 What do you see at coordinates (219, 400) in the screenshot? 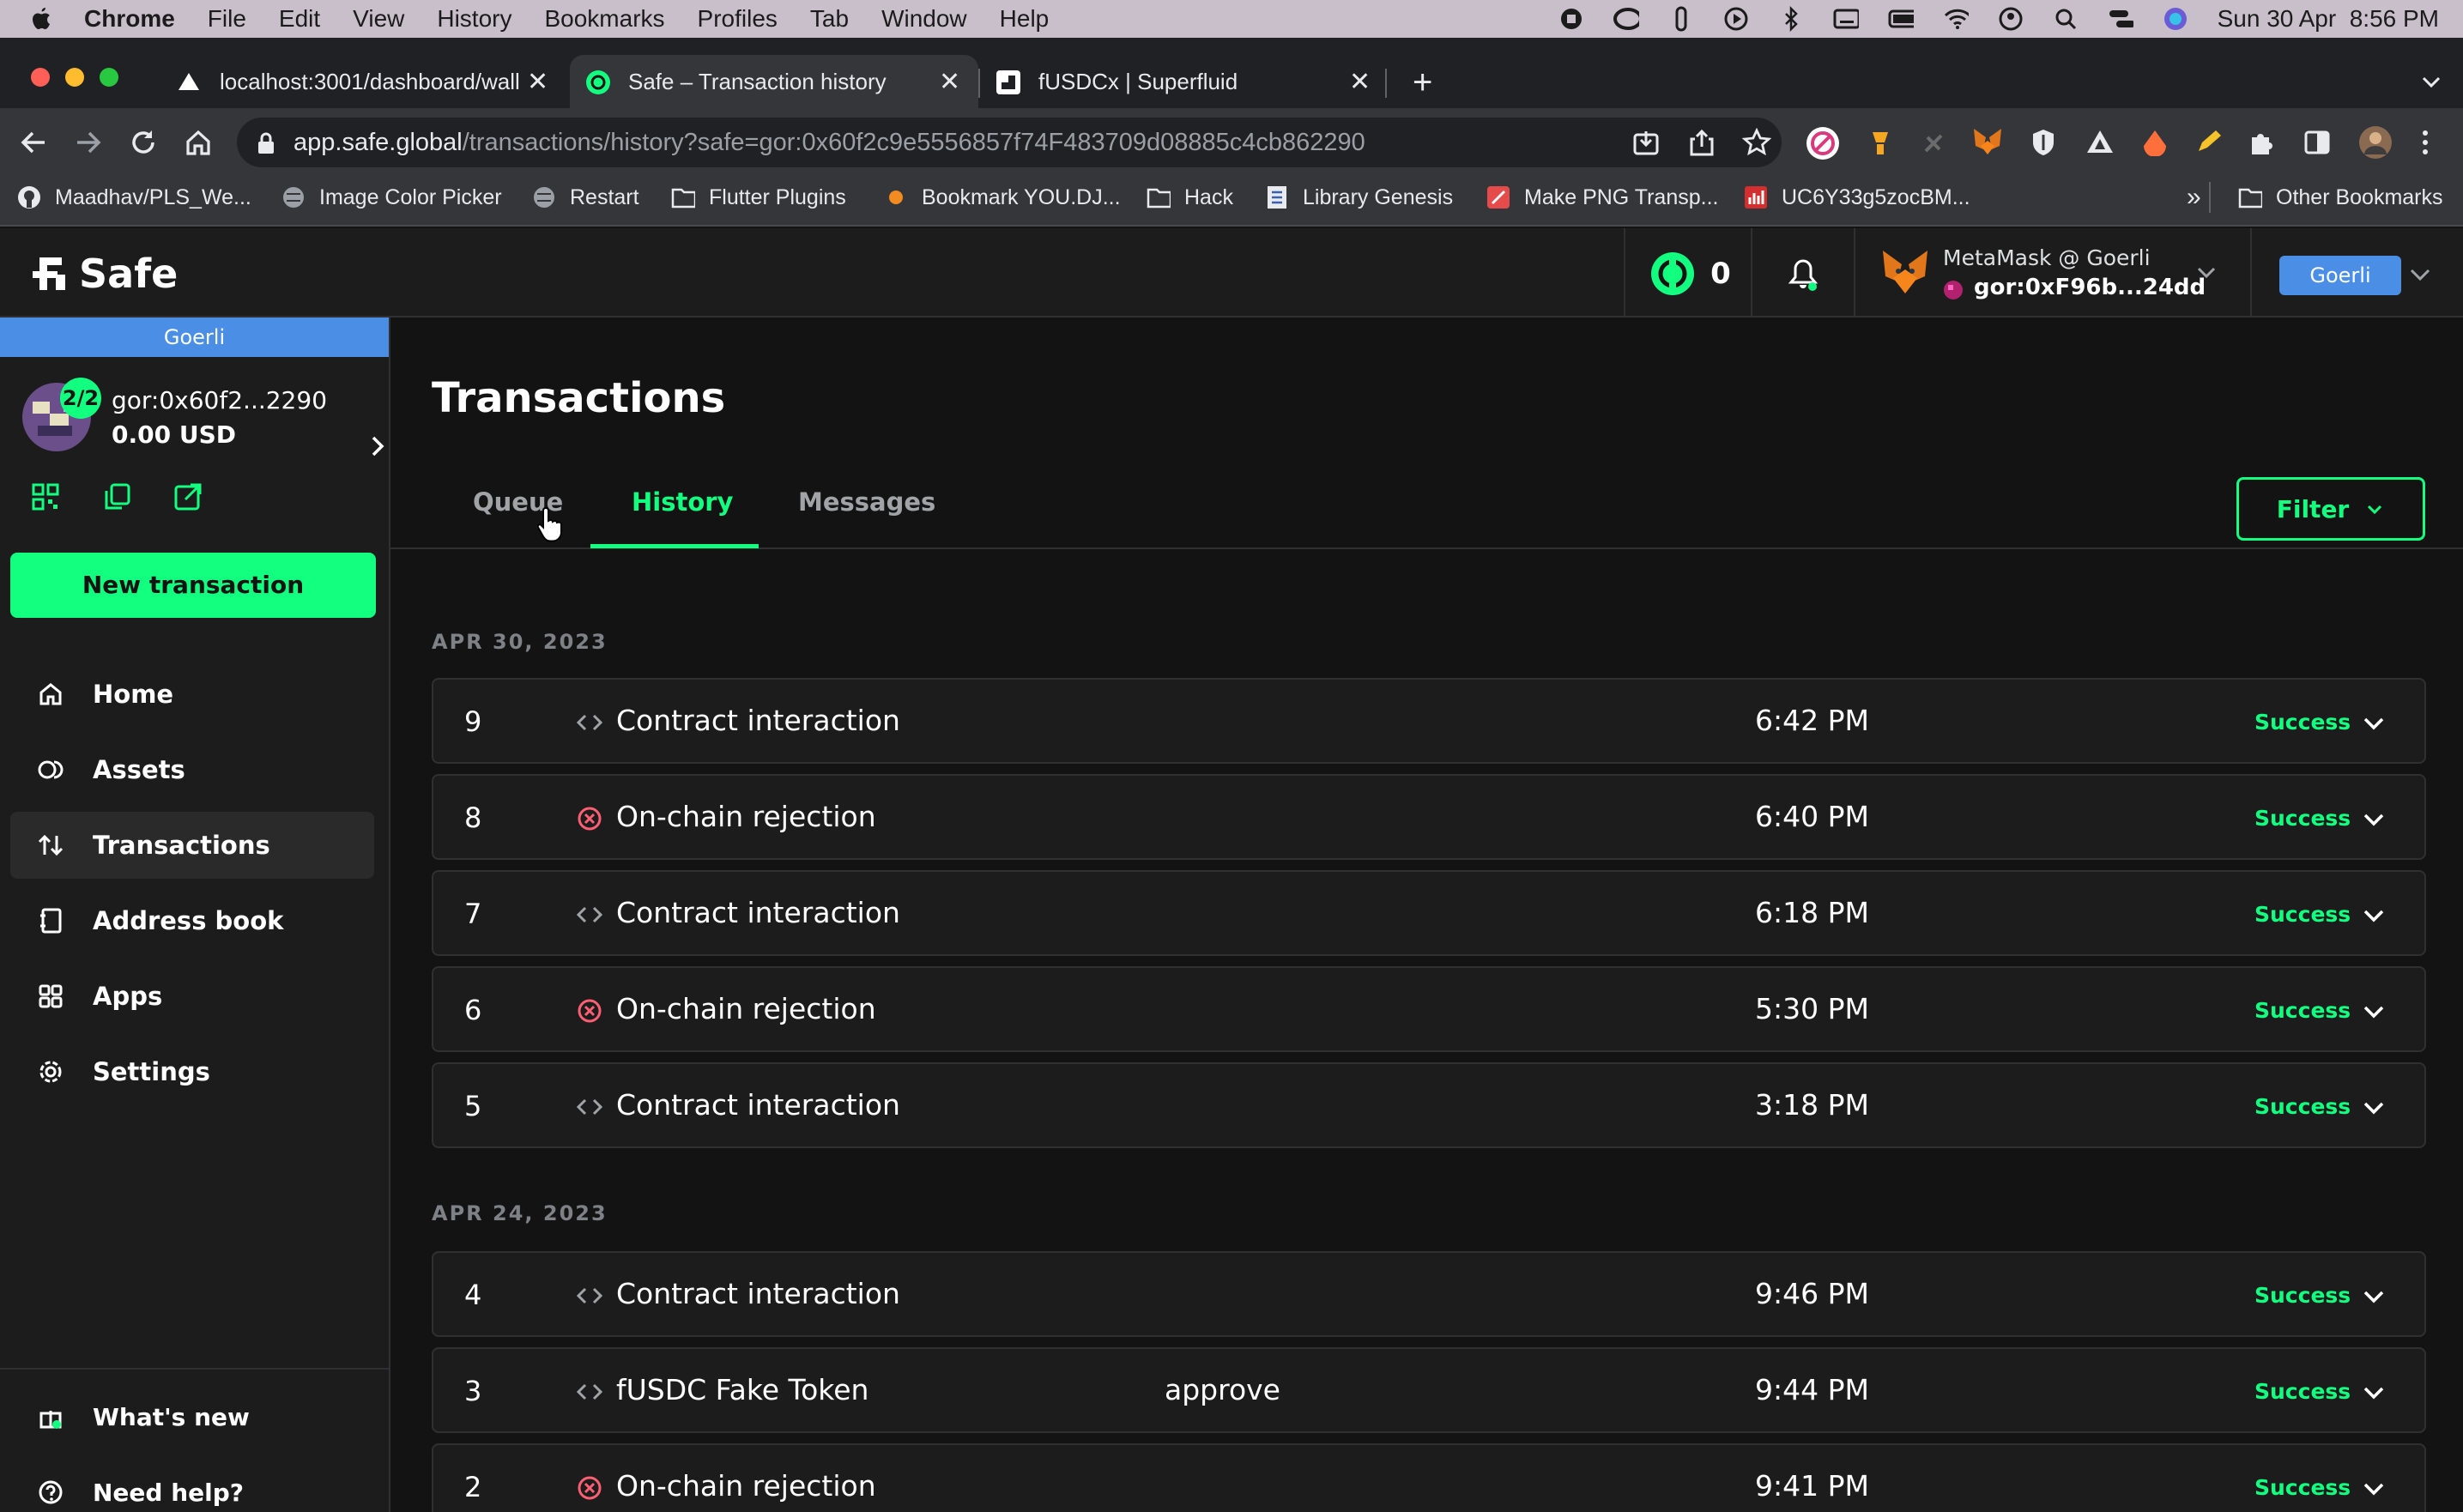
I see `safe-address: gor:0x60f2...2290` at bounding box center [219, 400].